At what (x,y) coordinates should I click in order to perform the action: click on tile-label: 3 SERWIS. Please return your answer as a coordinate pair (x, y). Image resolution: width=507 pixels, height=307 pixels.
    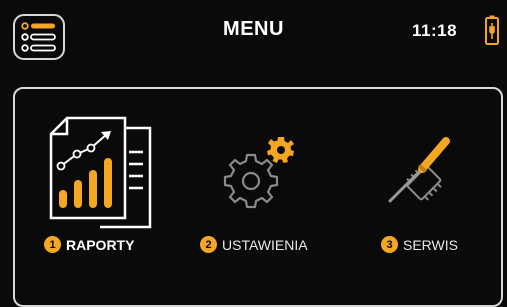
    Looking at the image, I should click on (419, 244).